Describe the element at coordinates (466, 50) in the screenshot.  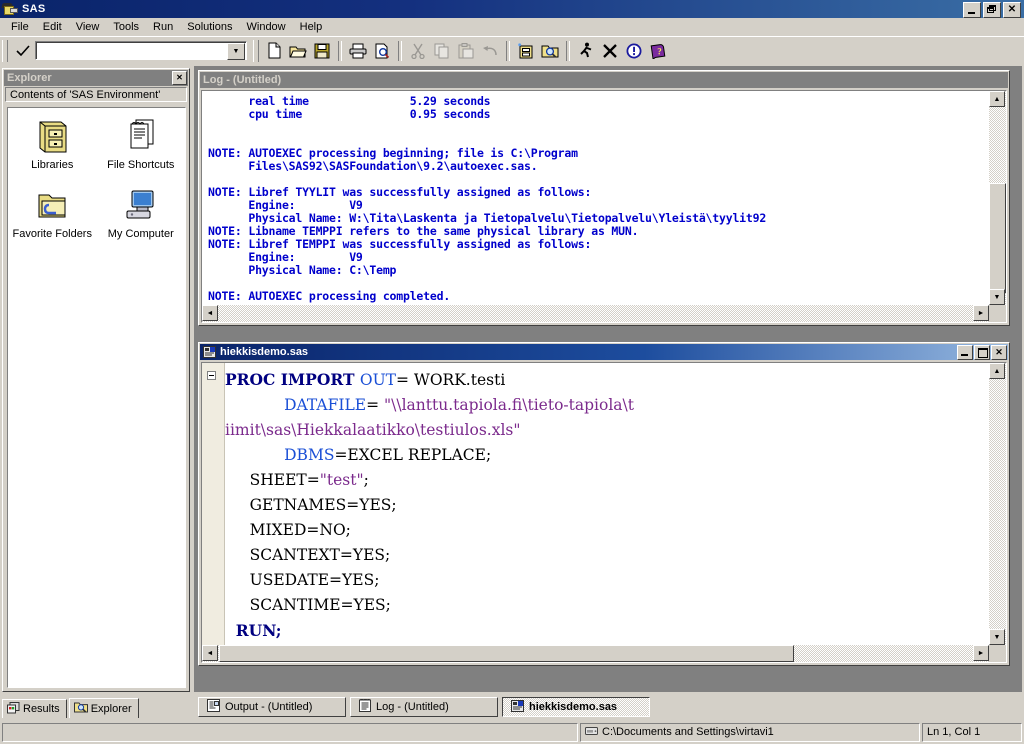
I see `paste-icon` at that location.